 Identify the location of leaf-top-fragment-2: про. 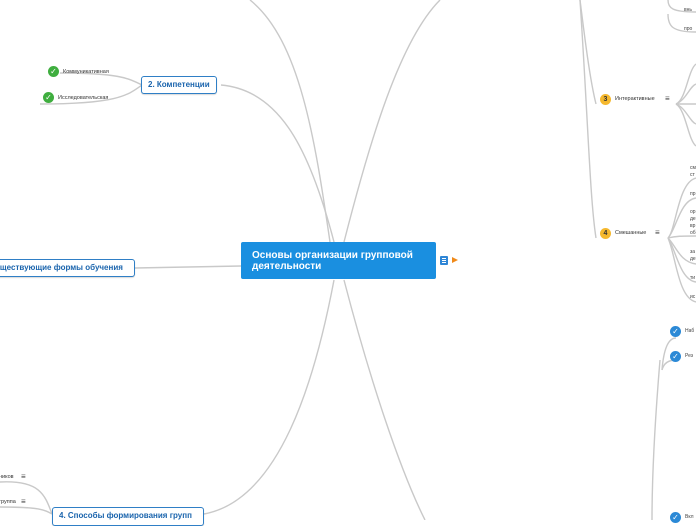
(688, 29).